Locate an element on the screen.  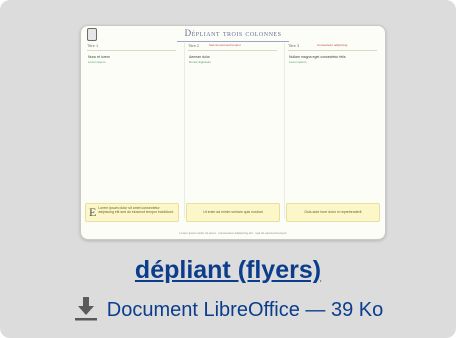
thumbnail-title: Dépliant trois colonnes is located at coordinates (233, 33).